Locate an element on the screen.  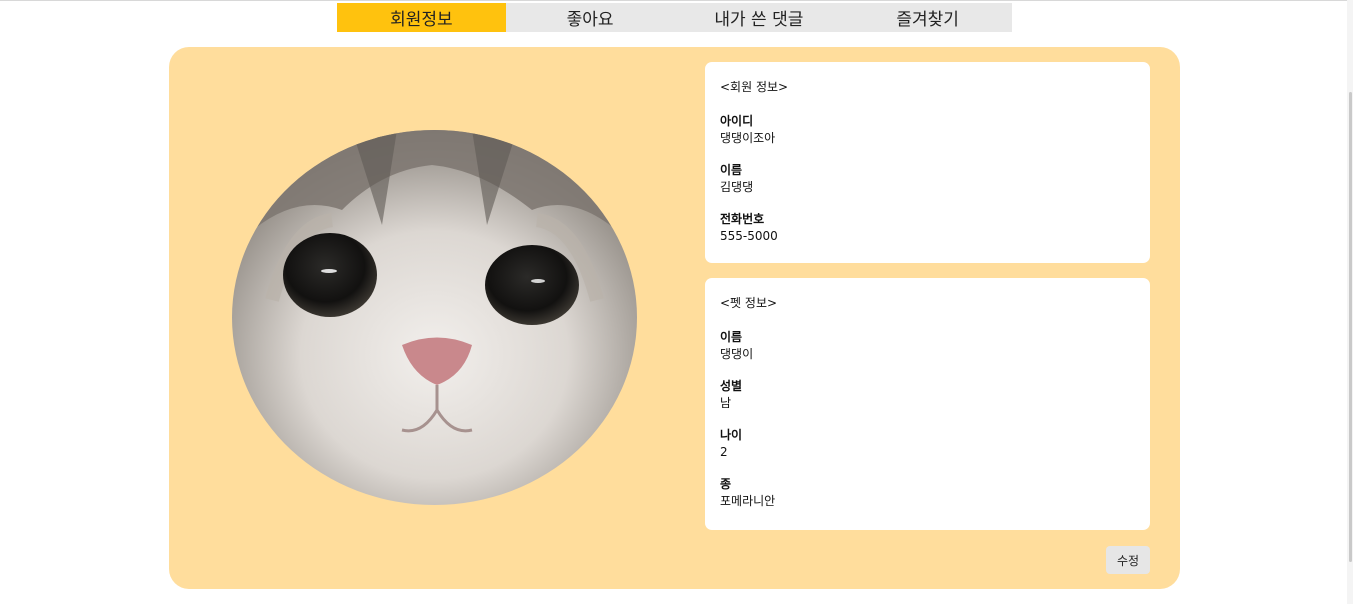
field-value: 댕댕이조아 is located at coordinates (748, 138).